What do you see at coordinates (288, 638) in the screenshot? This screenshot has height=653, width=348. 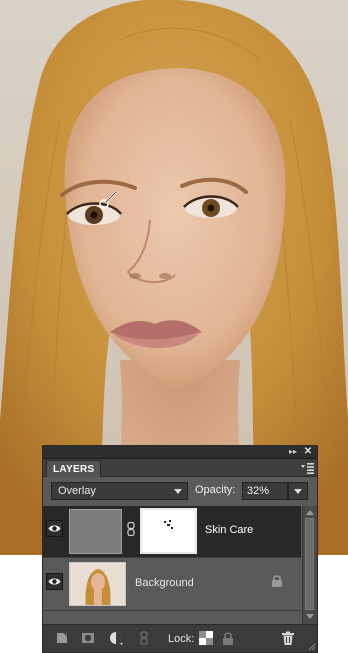 I see `trash-icon` at bounding box center [288, 638].